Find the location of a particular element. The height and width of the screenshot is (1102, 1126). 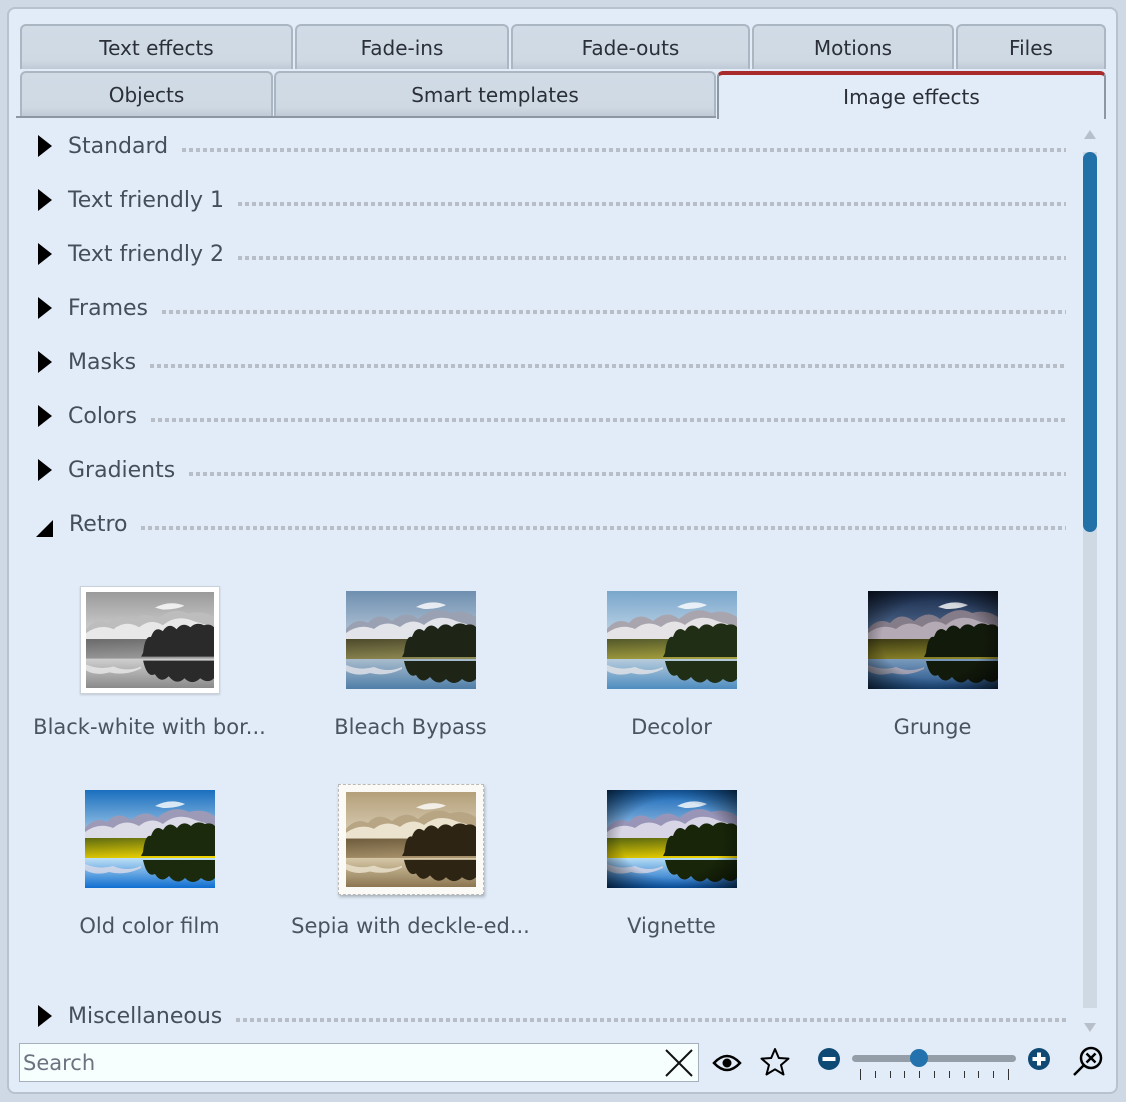

zoom-fit-icon is located at coordinates (1088, 1061).